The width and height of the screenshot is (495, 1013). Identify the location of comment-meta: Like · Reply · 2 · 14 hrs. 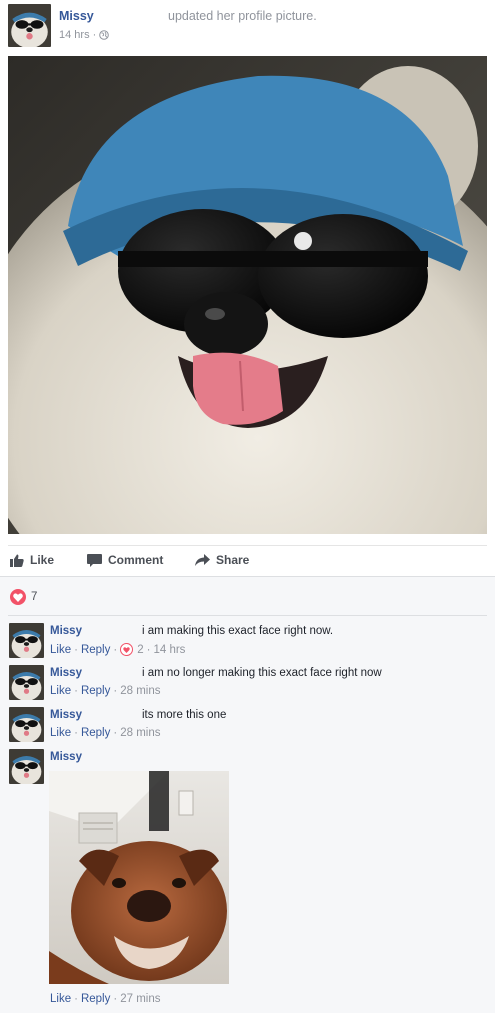
(118, 649).